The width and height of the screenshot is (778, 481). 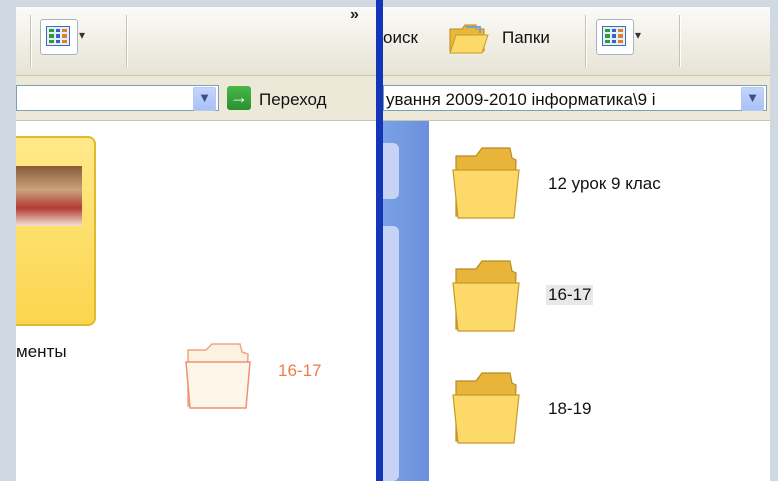 What do you see at coordinates (379, 240) in the screenshot?
I see `window-divider` at bounding box center [379, 240].